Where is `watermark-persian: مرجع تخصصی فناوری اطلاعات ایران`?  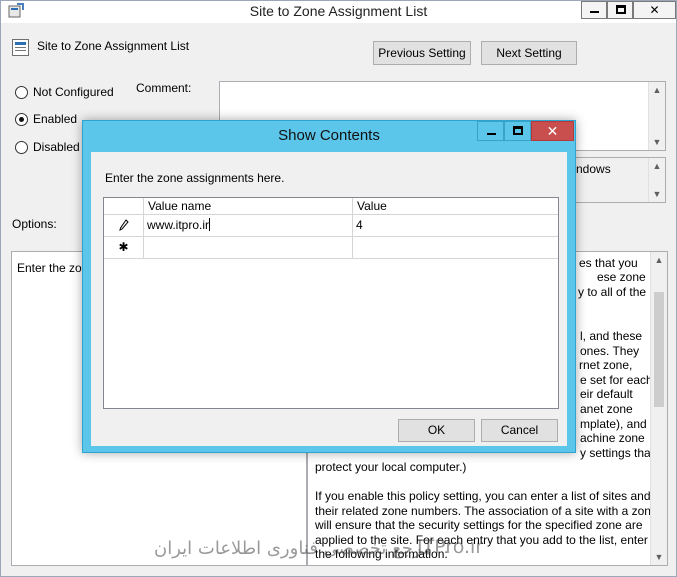
watermark-persian: مرجع تخصصی فناوری اطلاعات ایران is located at coordinates (293, 548).